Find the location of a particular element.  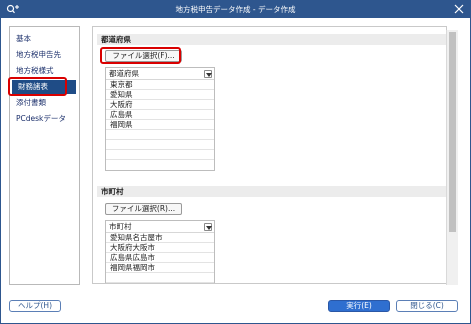

help-button: ヘルプ(H) is located at coordinates (35, 306).